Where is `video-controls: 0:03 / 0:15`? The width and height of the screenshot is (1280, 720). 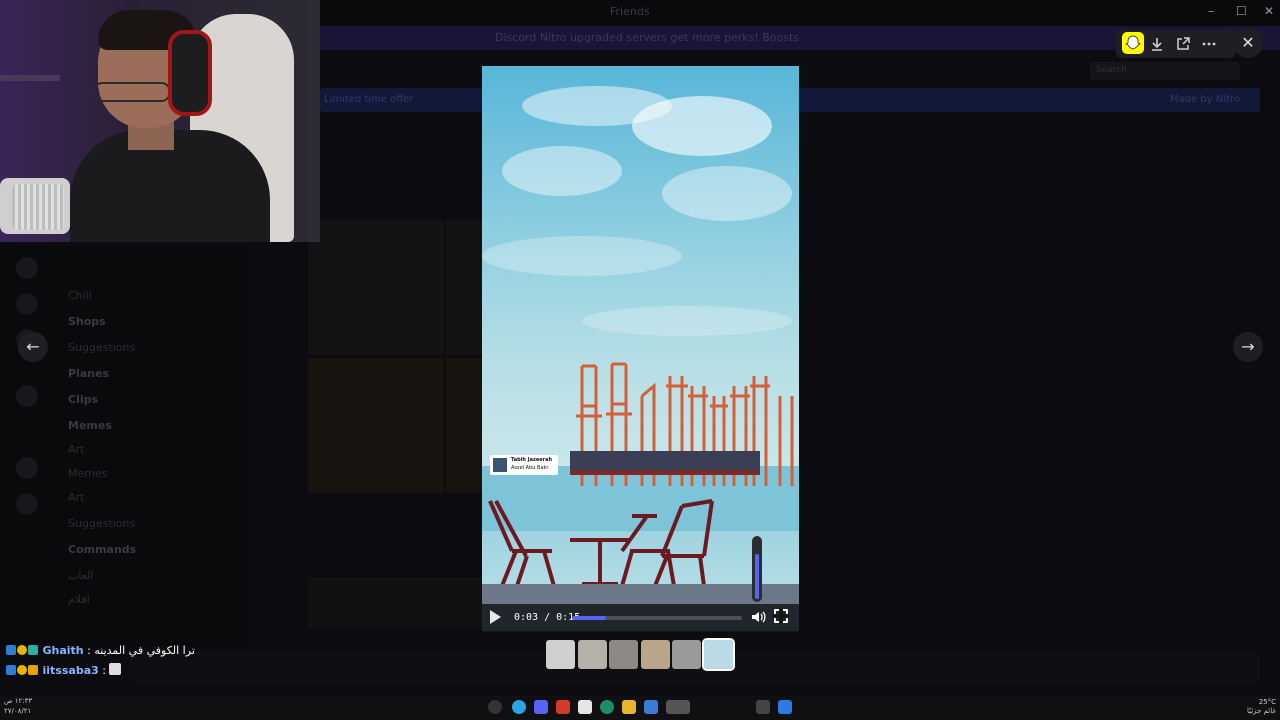 video-controls: 0:03 / 0:15 is located at coordinates (640, 618).